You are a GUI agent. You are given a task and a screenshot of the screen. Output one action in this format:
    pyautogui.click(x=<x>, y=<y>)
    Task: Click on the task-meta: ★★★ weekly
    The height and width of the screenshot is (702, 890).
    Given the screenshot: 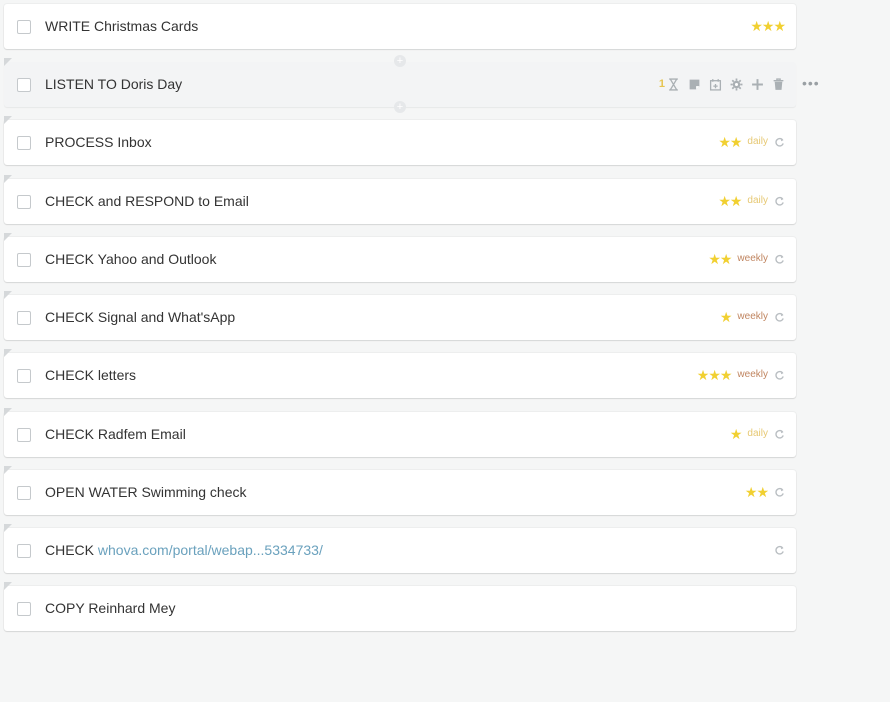 What is the action you would take?
    pyautogui.click(x=741, y=375)
    